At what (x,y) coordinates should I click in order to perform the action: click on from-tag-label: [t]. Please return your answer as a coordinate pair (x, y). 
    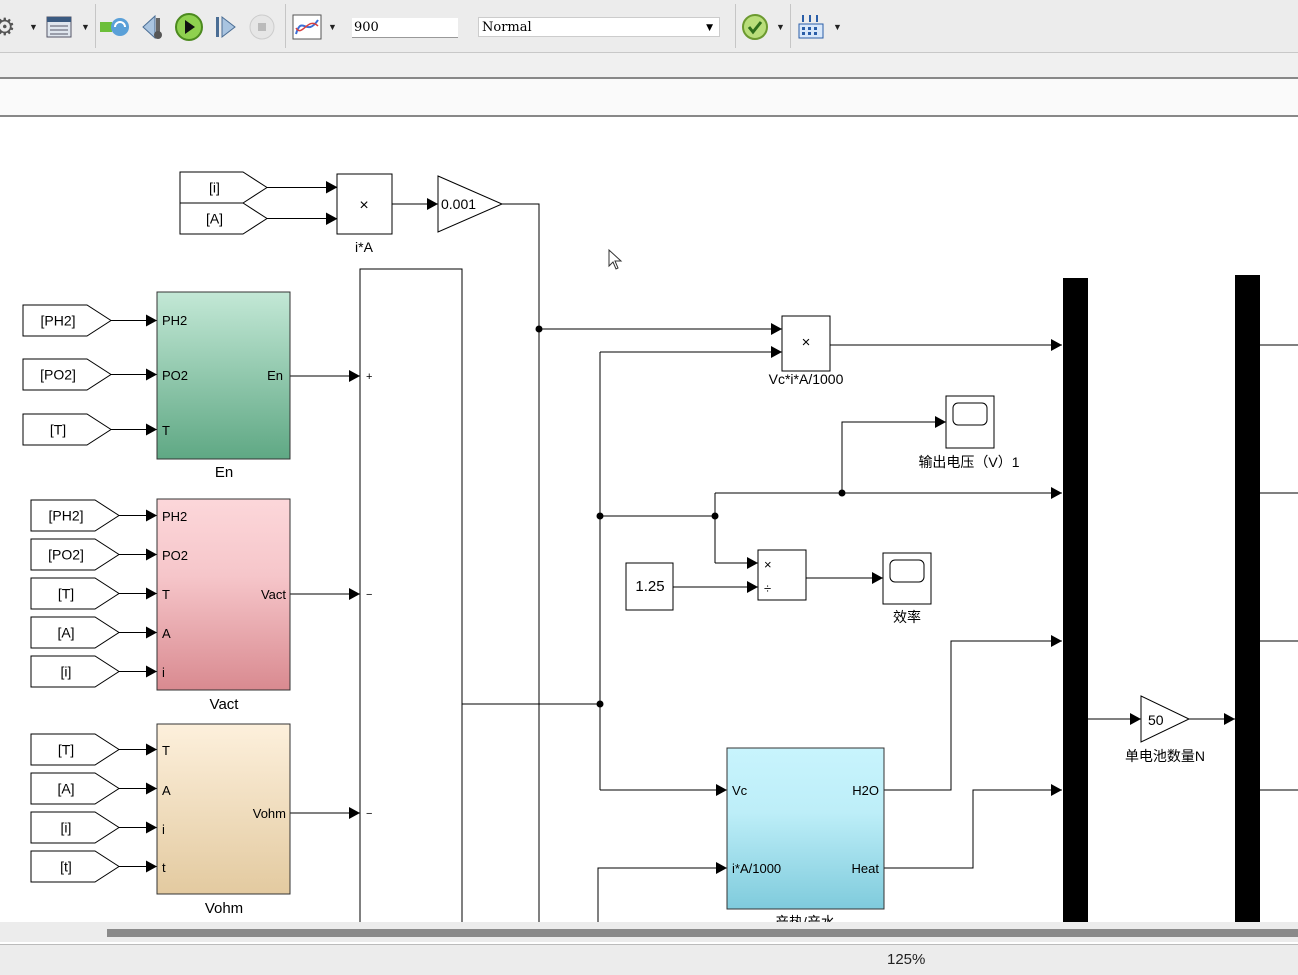
    Looking at the image, I should click on (66, 867).